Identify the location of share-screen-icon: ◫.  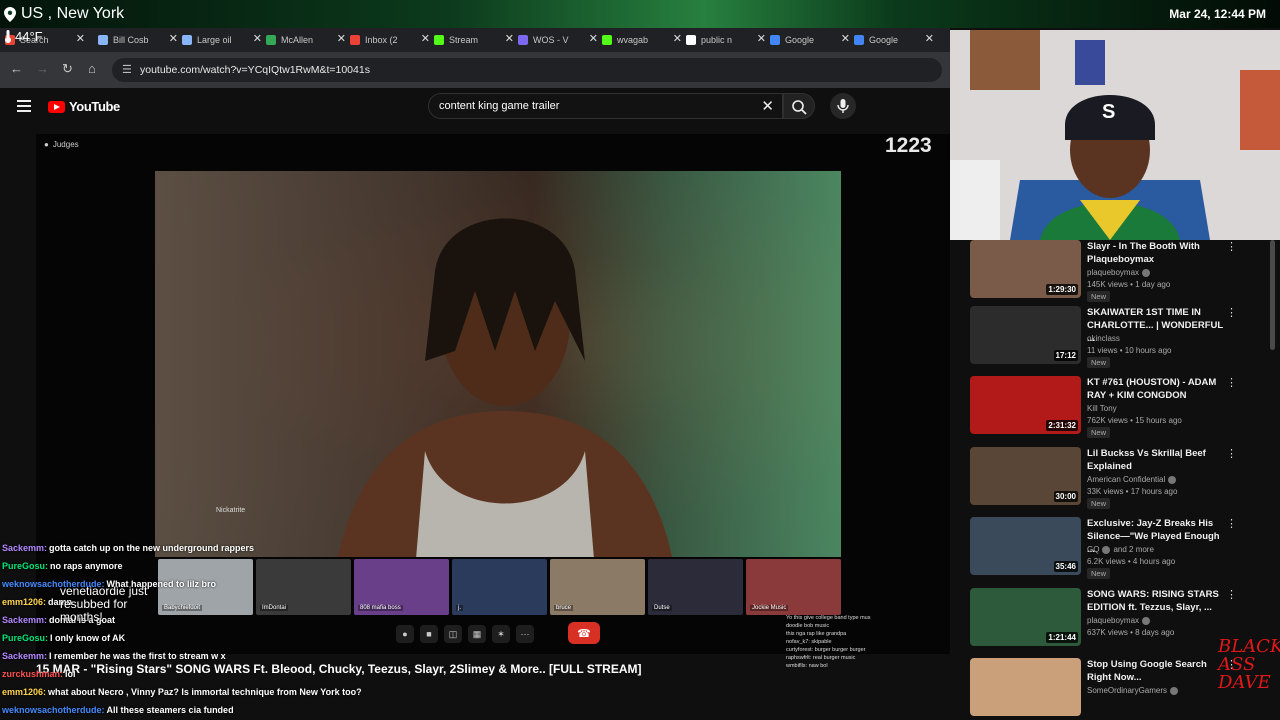
(453, 634).